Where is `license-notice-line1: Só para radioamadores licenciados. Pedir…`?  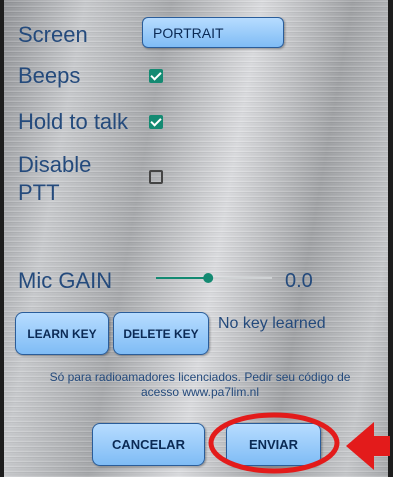 license-notice-line1: Só para radioamadores licenciados. Pedir… is located at coordinates (200, 377).